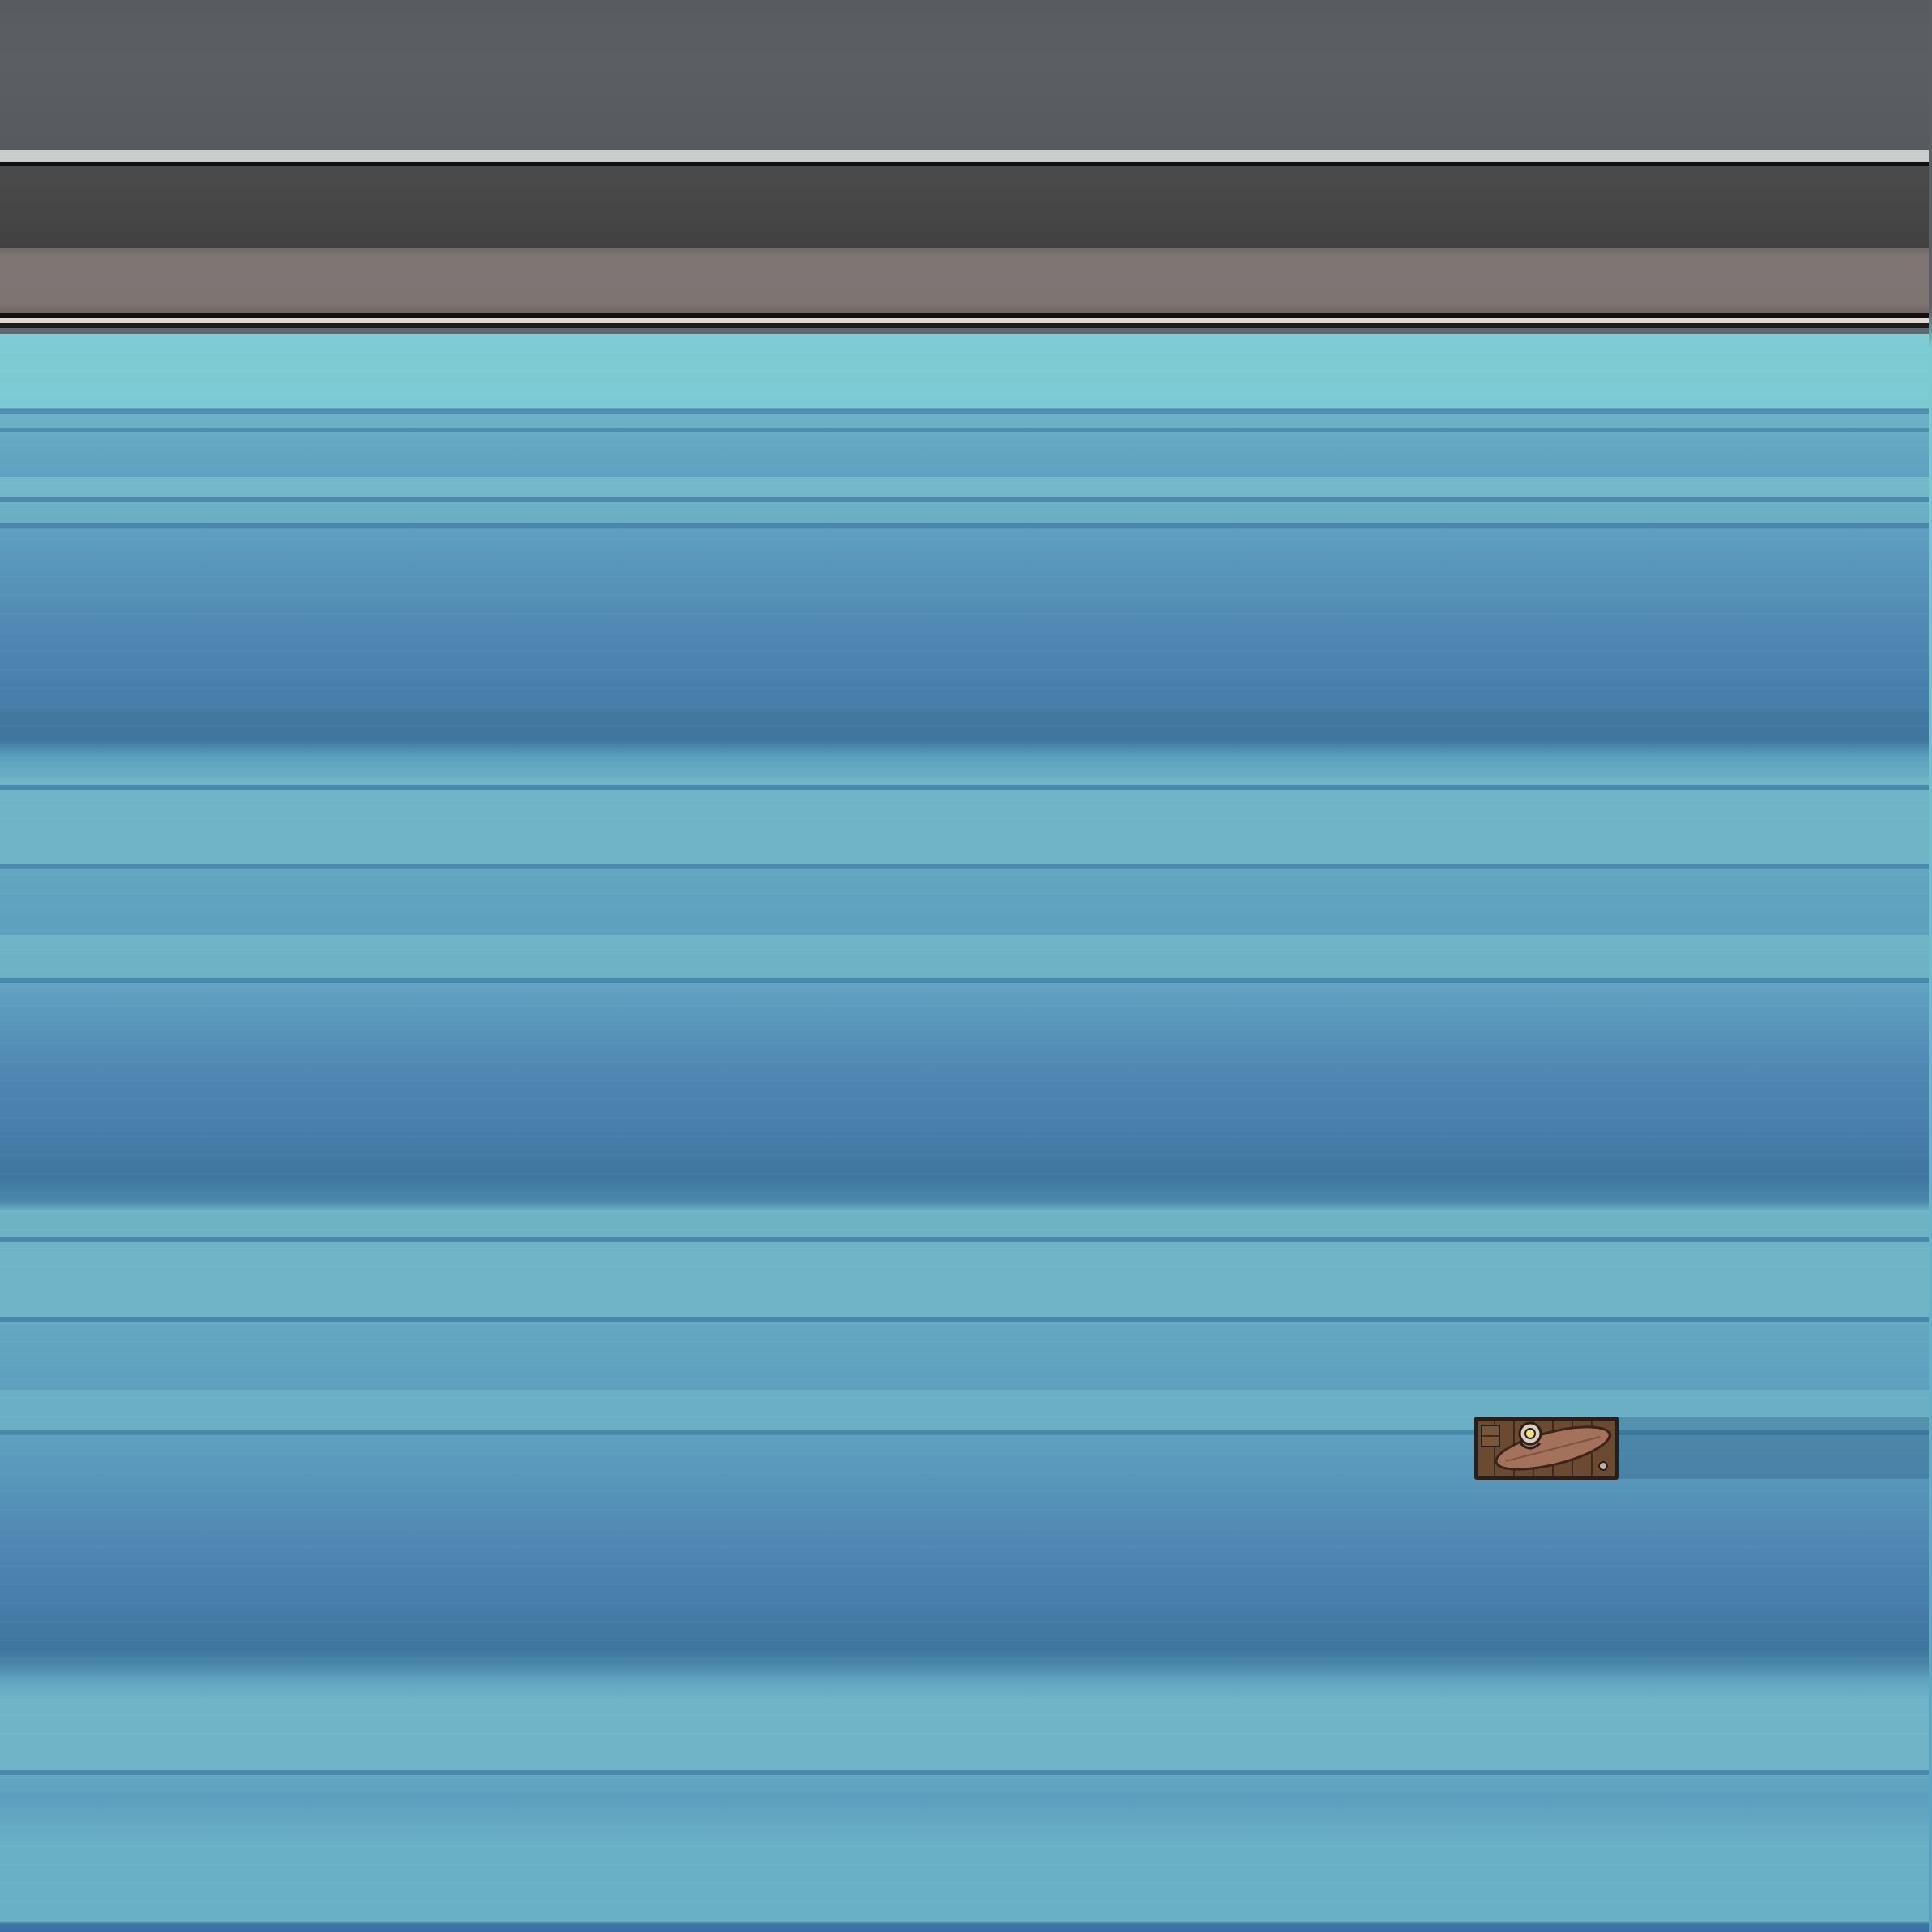 This screenshot has width=1932, height=1932. What do you see at coordinates (1603, 1466) in the screenshot?
I see `bolt-icon` at bounding box center [1603, 1466].